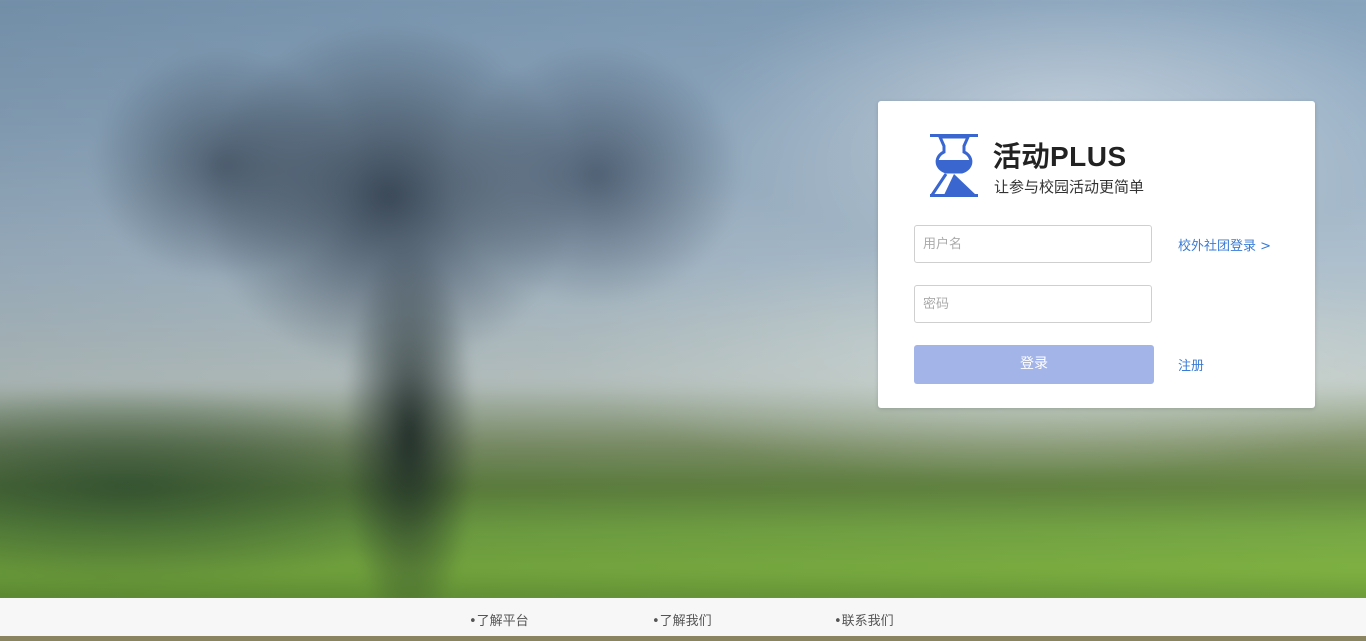  What do you see at coordinates (683, 638) in the screenshot?
I see `footer-bottom-strip` at bounding box center [683, 638].